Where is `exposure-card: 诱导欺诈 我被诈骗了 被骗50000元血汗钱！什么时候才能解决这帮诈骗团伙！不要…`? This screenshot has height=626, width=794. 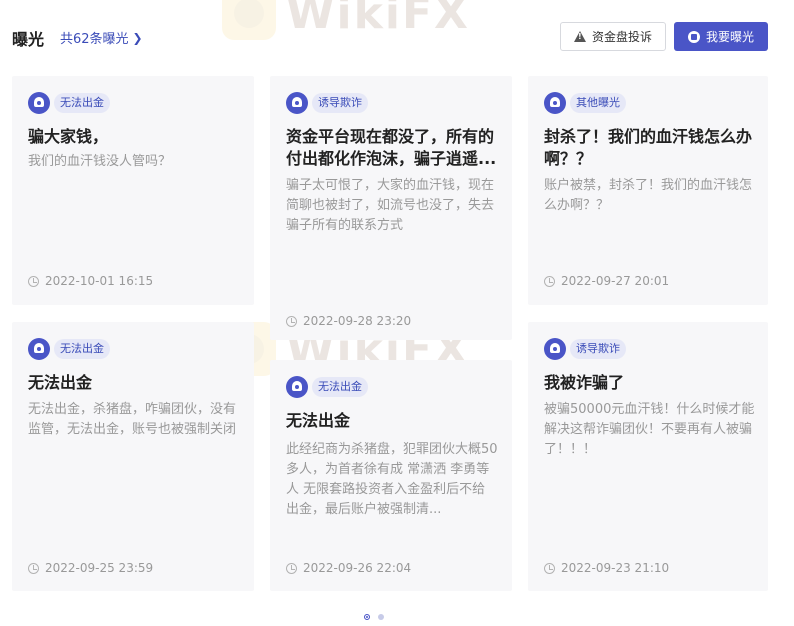
exposure-card: 诱导欺诈 我被诈骗了 被骗50000元血汗钱！什么时候才能解决这帮诈骗团伙！不要… is located at coordinates (648, 456).